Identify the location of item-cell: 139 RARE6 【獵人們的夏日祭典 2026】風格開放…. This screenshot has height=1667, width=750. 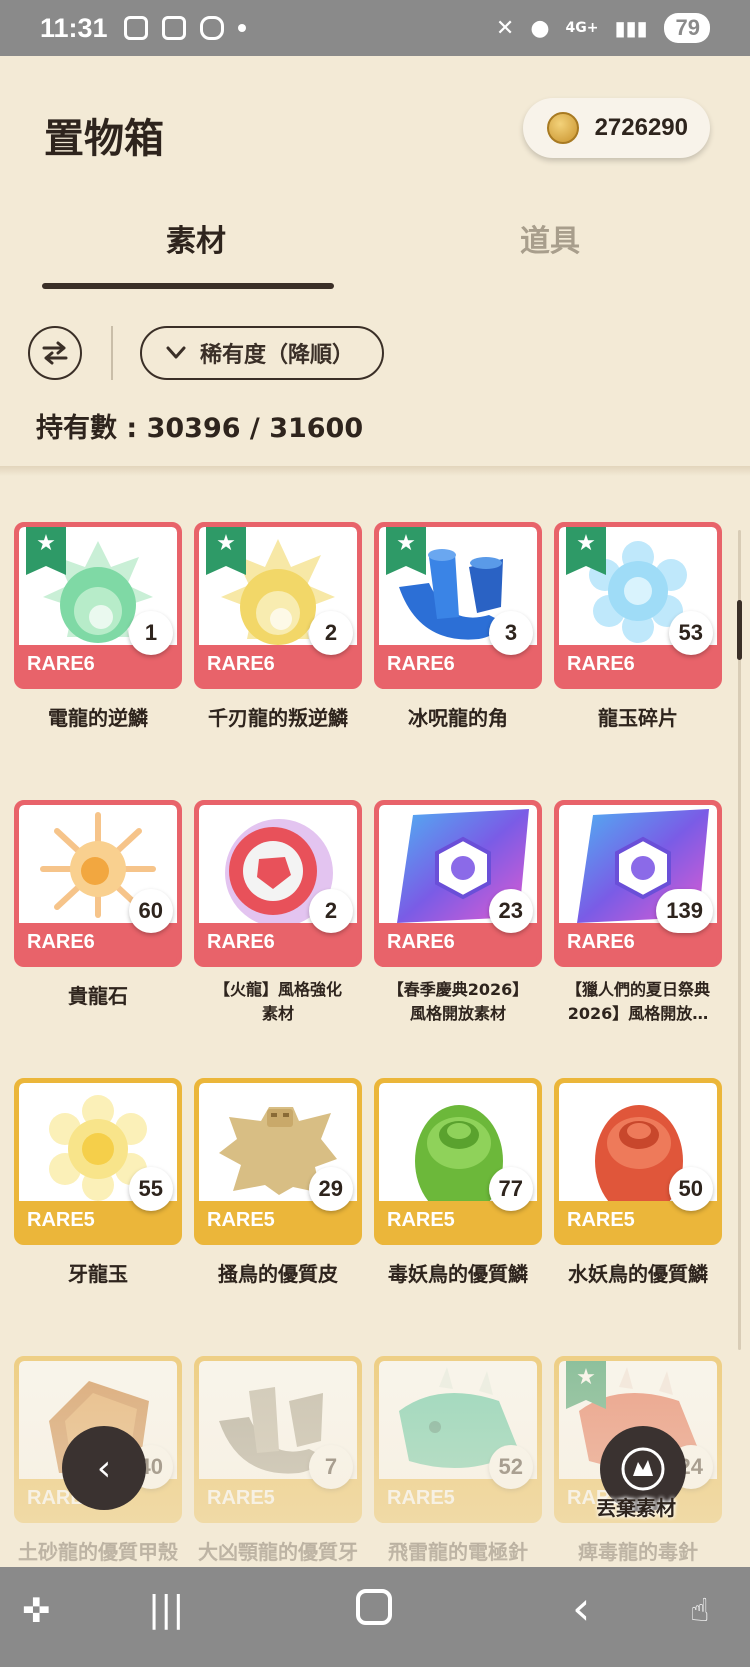
(638, 930).